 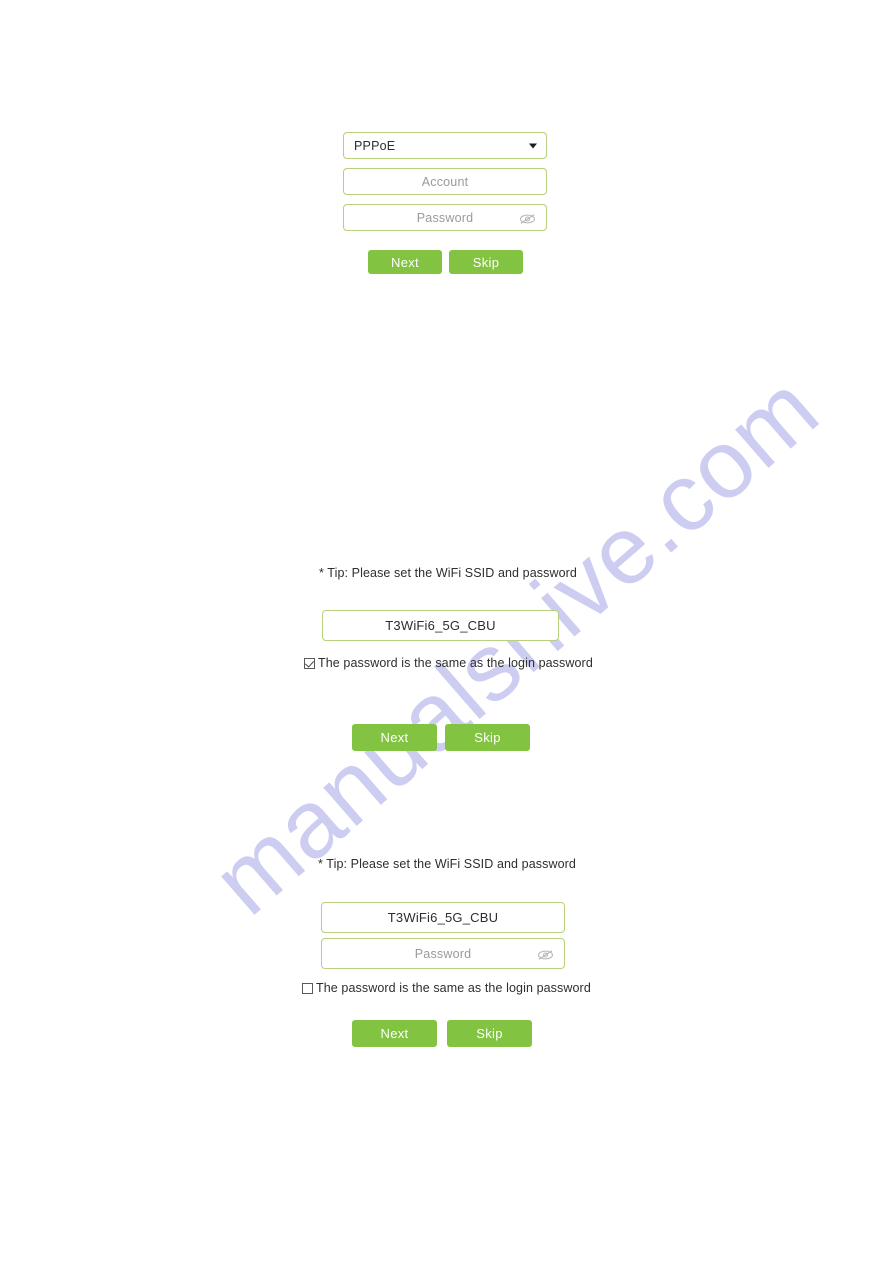 I want to click on wifi-manual-ssid-value: T3WiFi6_5G_CBU, so click(x=443, y=917).